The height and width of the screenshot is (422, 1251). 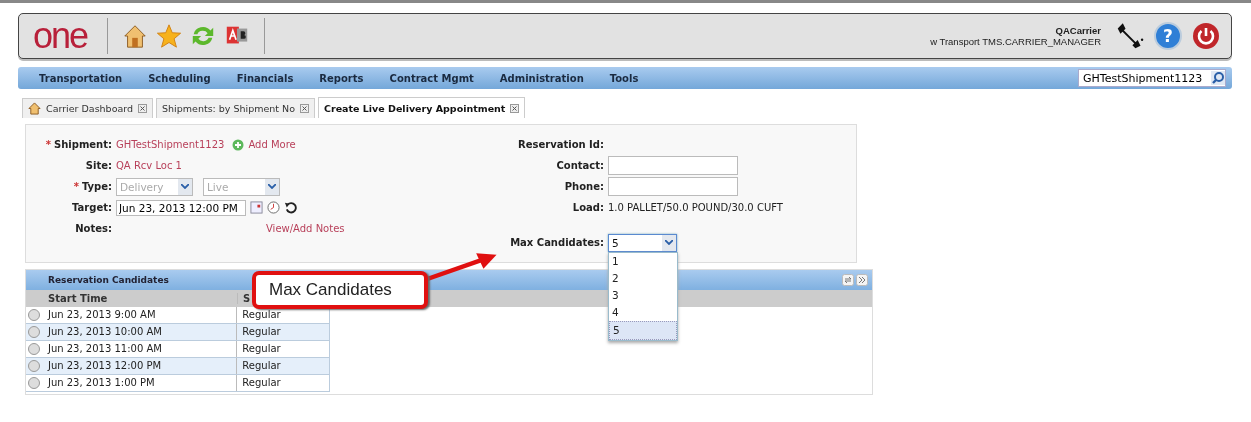 What do you see at coordinates (587, 207) in the screenshot?
I see `field-label: Load:` at bounding box center [587, 207].